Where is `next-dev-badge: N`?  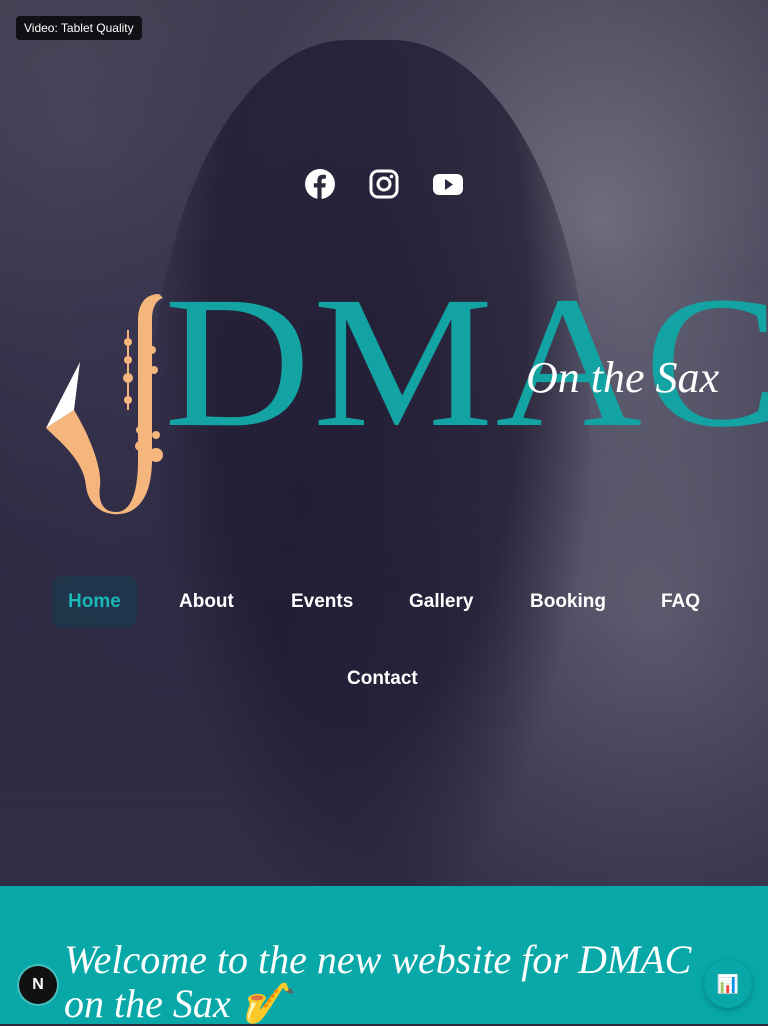
next-dev-badge: N is located at coordinates (38, 985).